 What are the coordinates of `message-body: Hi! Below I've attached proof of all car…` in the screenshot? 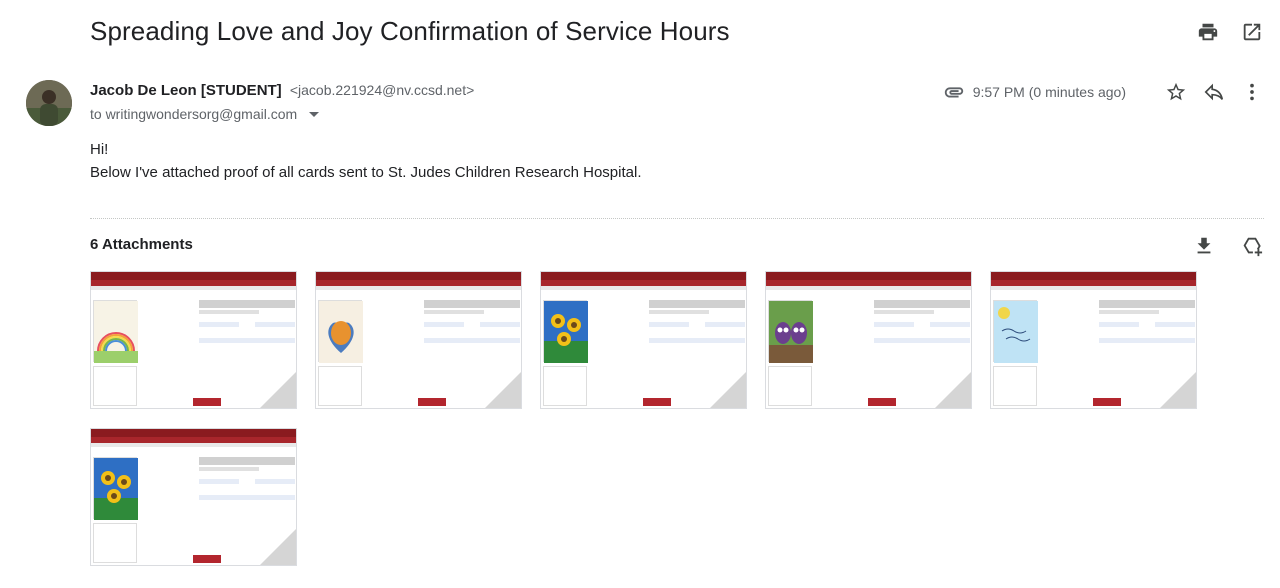 It's located at (365, 161).